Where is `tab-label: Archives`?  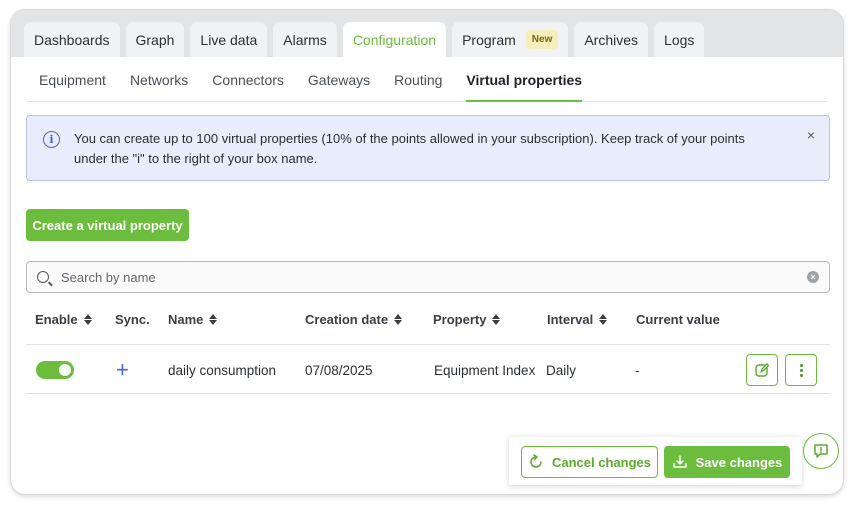 tab-label: Archives is located at coordinates (611, 39).